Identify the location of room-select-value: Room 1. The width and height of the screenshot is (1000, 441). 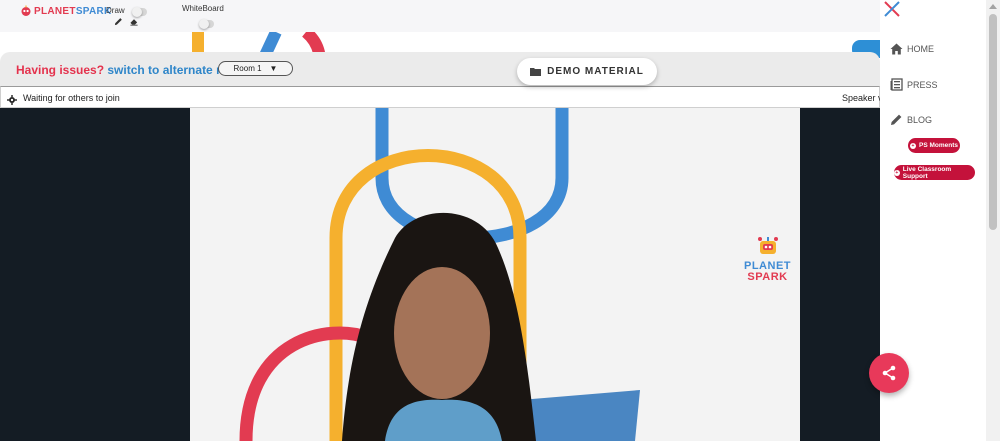
(247, 68).